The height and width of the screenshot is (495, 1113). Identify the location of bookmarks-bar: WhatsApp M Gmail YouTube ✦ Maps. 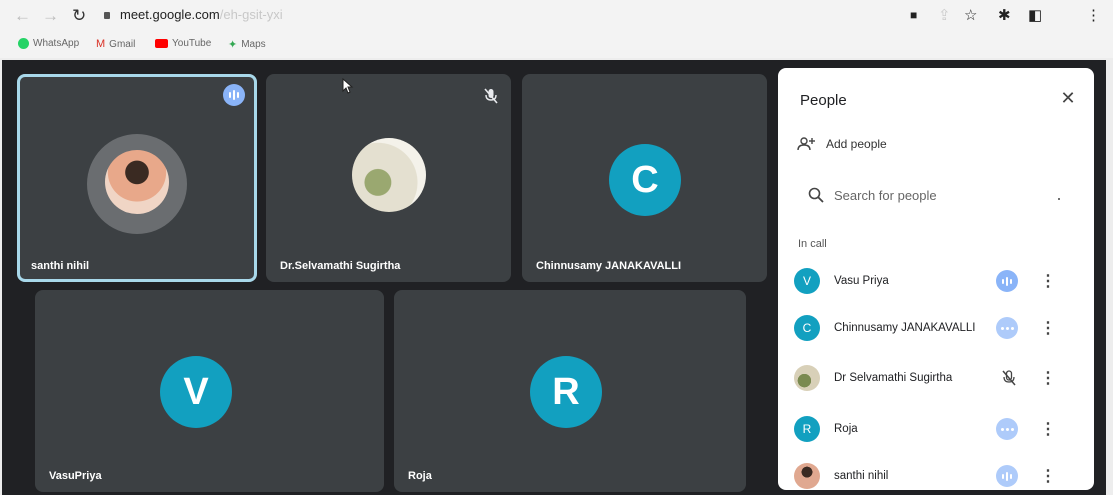
(556, 45).